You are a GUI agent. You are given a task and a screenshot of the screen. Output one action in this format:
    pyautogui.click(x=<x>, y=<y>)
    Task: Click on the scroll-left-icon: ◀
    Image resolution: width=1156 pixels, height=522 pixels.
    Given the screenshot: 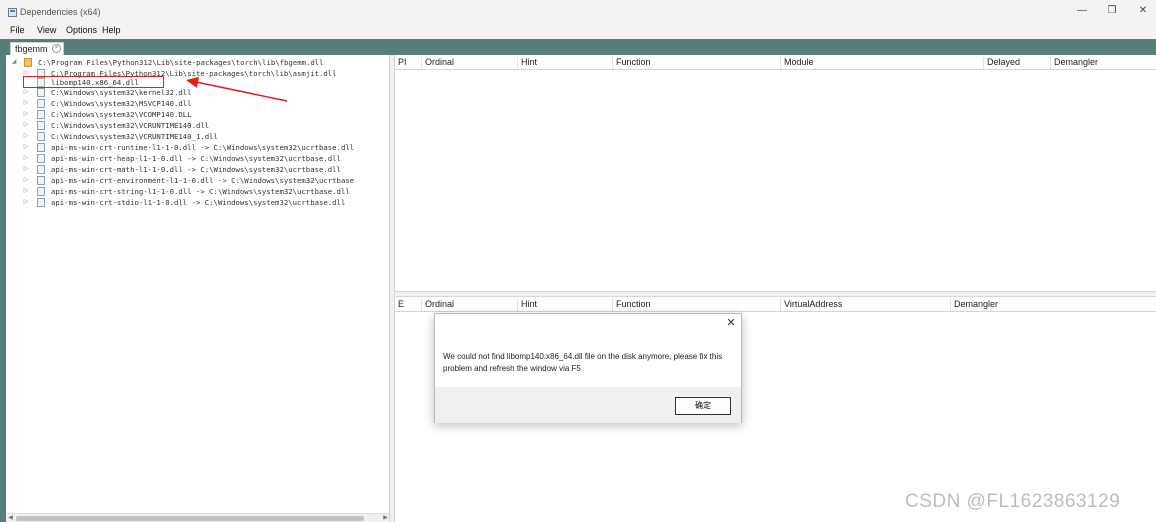 What is the action you would take?
    pyautogui.click(x=10, y=518)
    